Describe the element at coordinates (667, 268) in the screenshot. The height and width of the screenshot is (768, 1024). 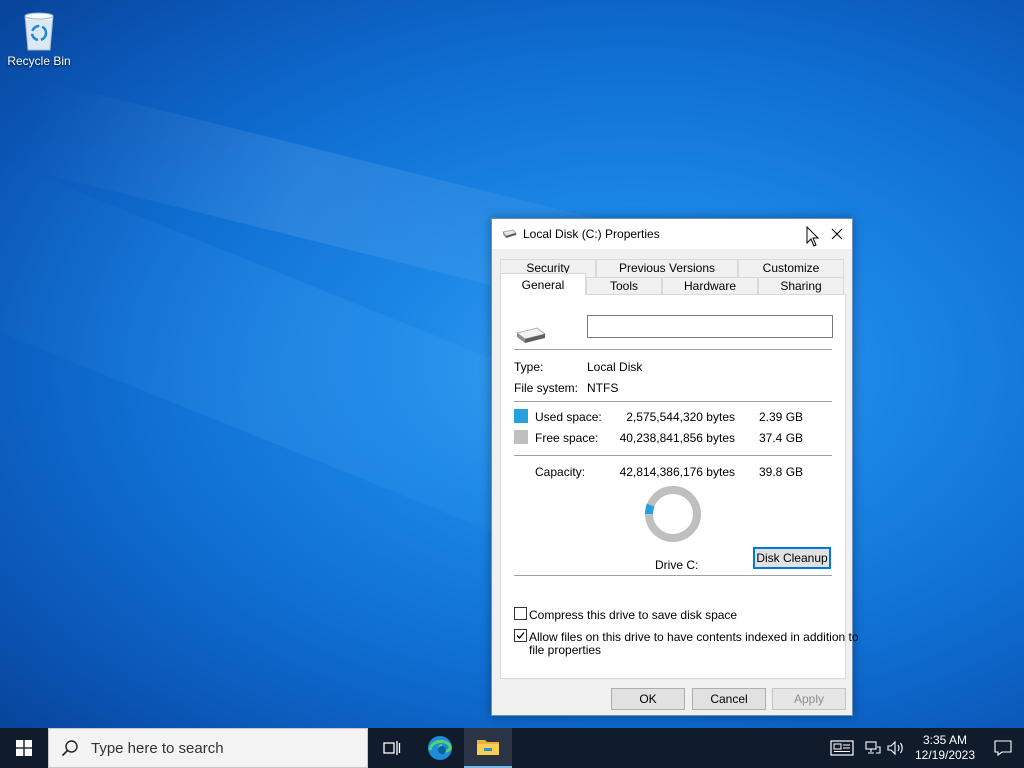
I see `tab-previous-versions: Previous Versions` at that location.